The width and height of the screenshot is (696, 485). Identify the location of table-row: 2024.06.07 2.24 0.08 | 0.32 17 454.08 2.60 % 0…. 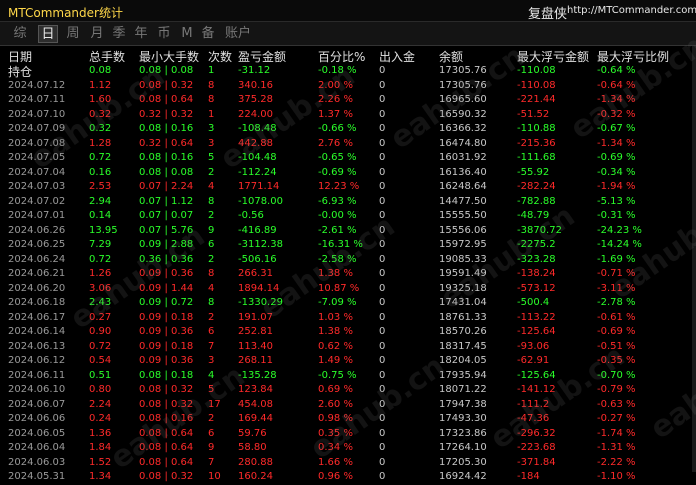
(348, 405).